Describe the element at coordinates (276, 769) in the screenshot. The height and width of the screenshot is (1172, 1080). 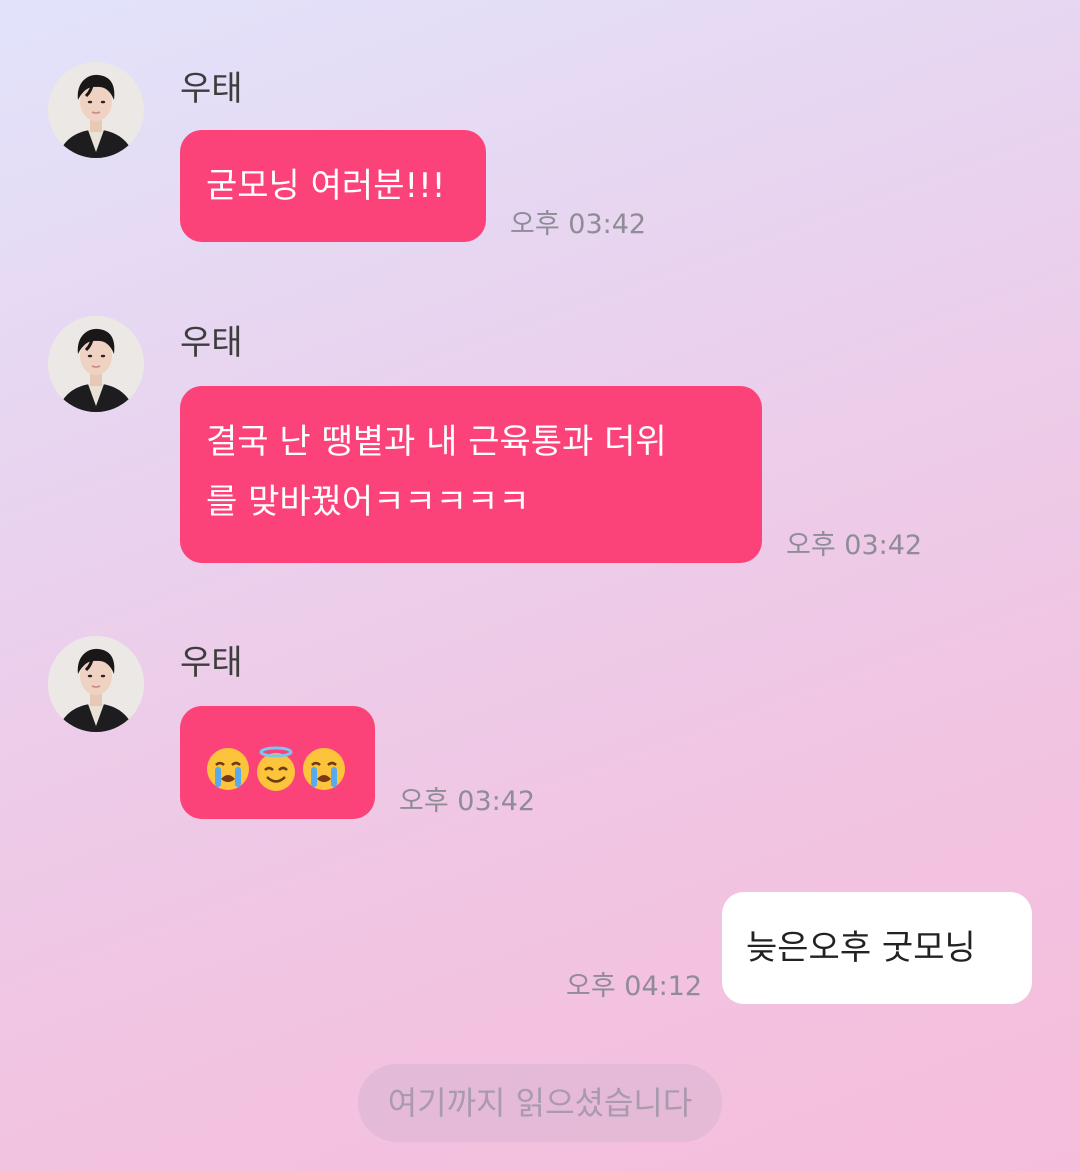
I see `smiling-face-with-halo-icon` at that location.